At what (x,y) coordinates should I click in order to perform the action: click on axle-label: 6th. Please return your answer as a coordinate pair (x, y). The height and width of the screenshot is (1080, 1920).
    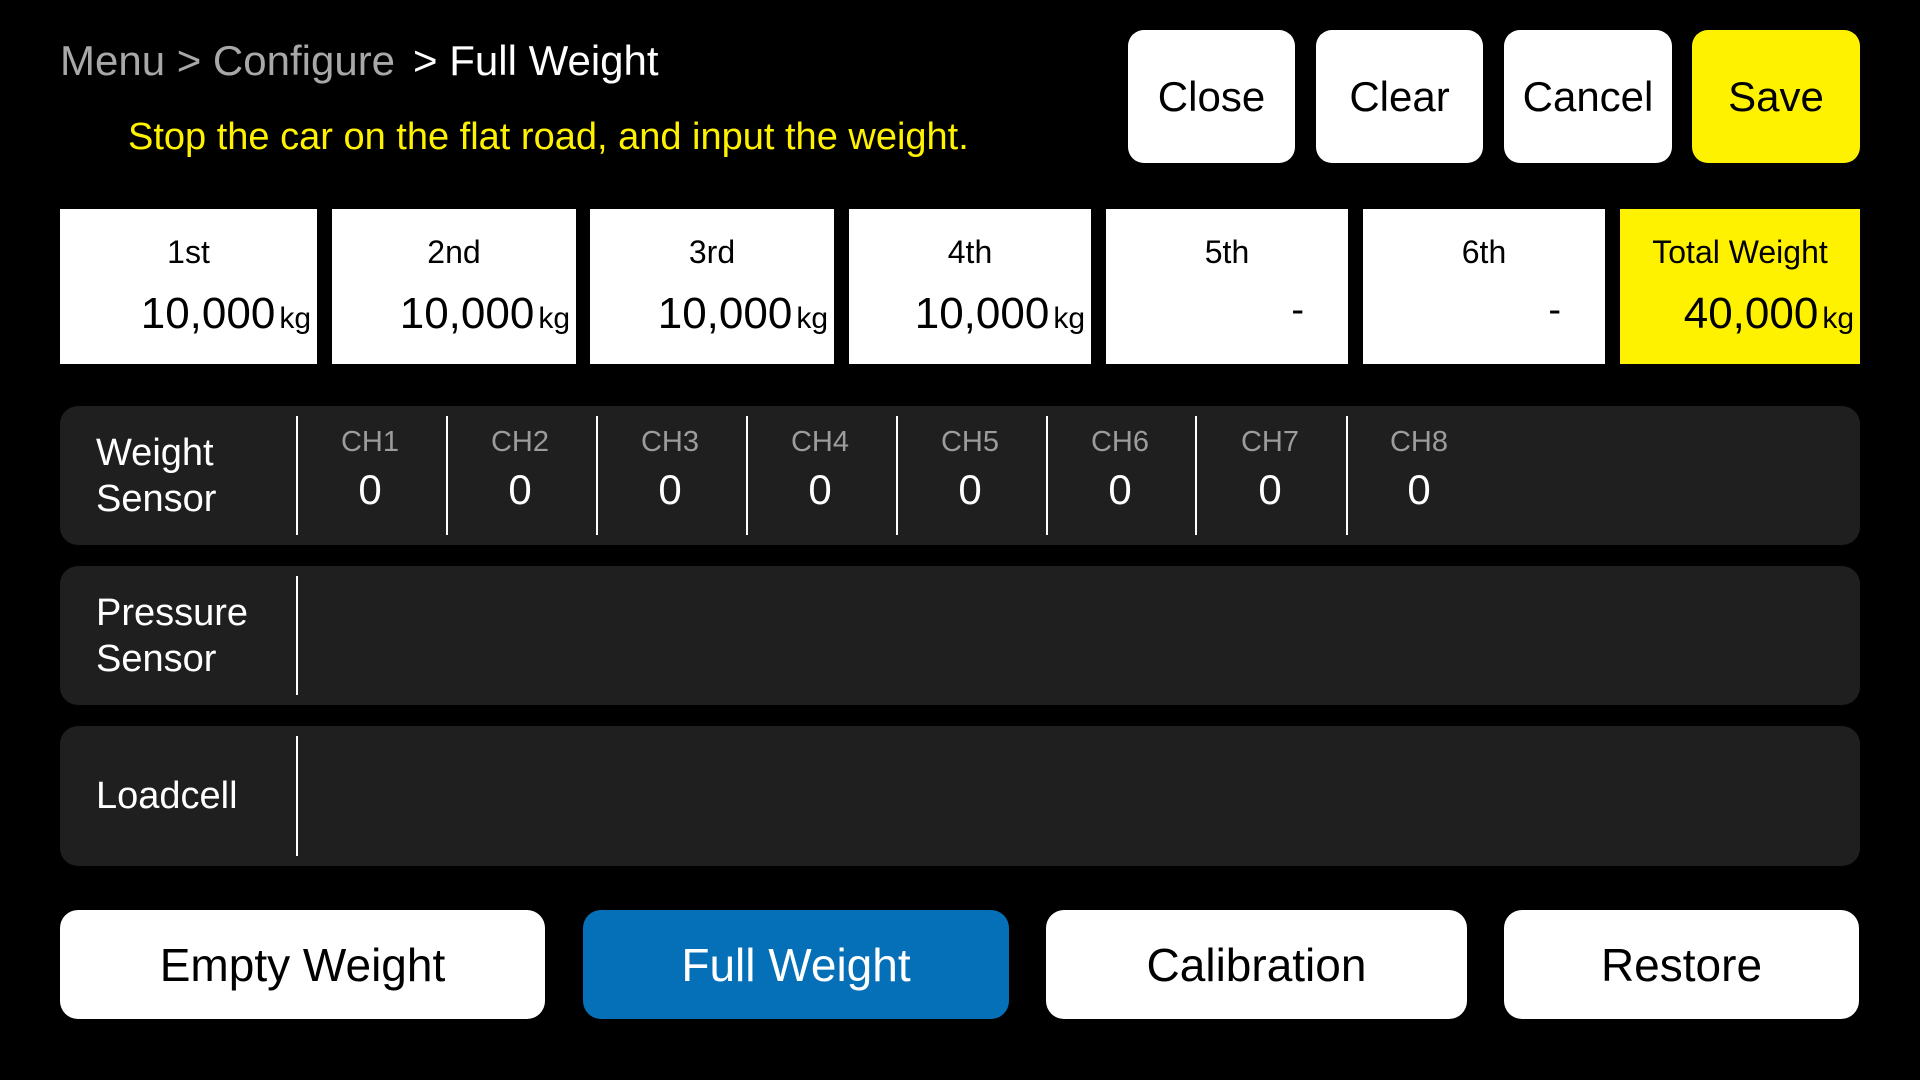
    Looking at the image, I should click on (1484, 252).